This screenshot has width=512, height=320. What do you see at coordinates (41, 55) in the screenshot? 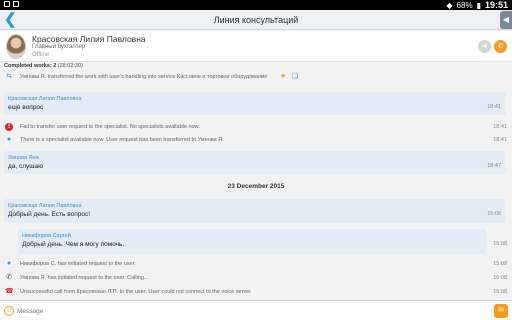
I see `contact-status: Offline` at bounding box center [41, 55].